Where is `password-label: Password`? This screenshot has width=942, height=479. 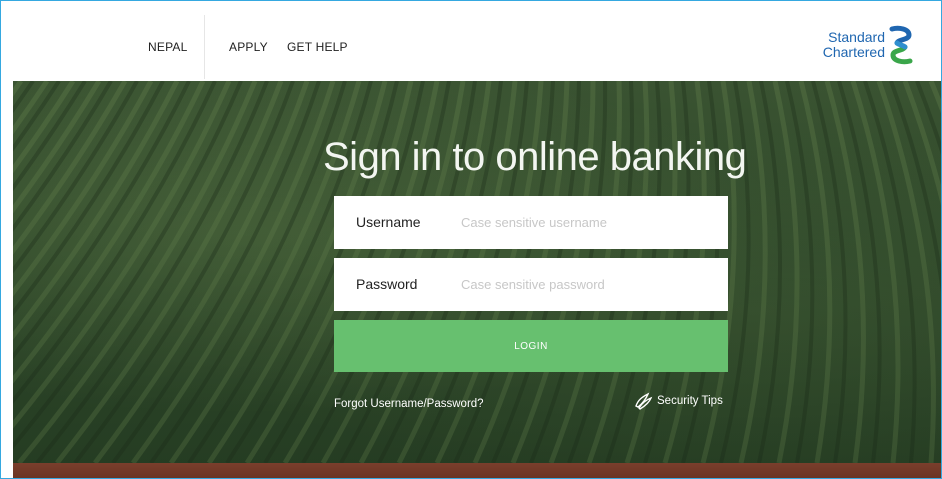
password-label: Password is located at coordinates (387, 284).